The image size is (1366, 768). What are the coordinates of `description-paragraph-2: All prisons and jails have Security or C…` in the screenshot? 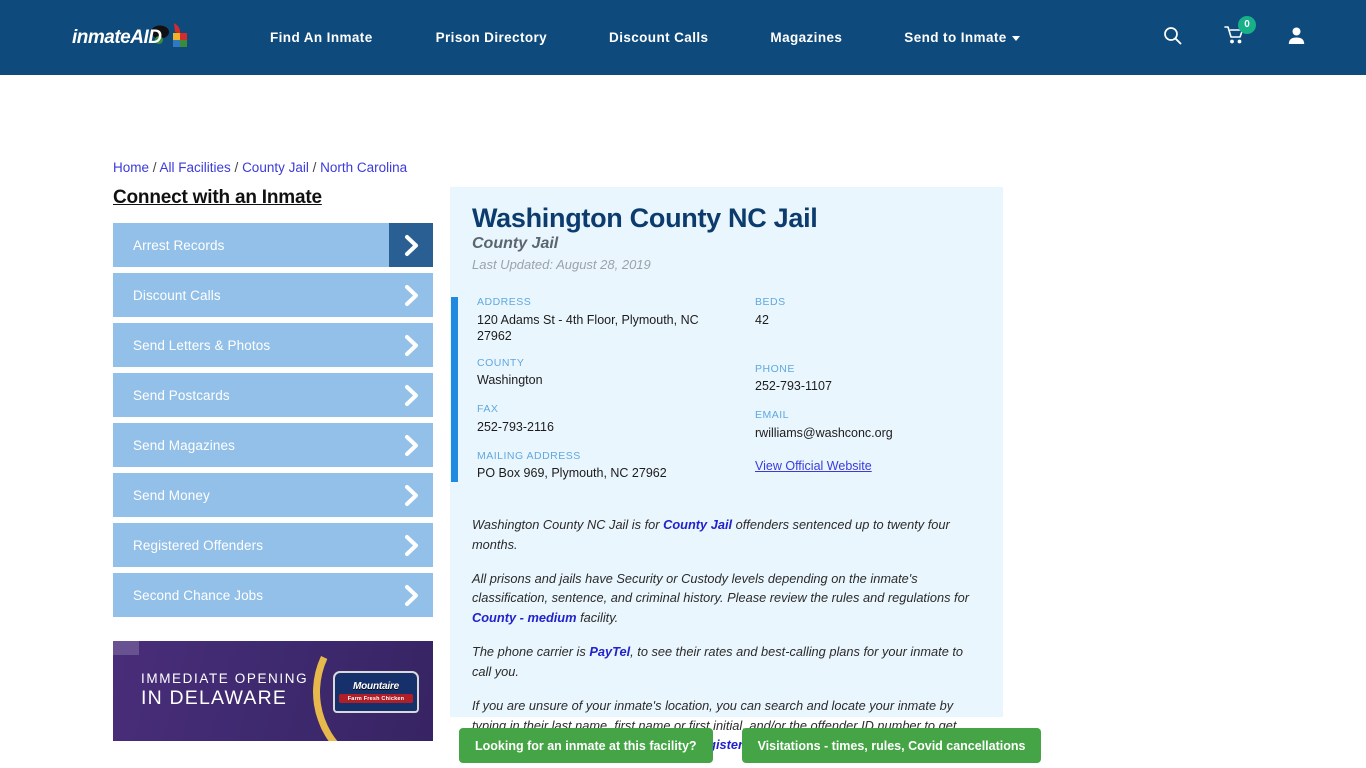 It's located at (728, 598).